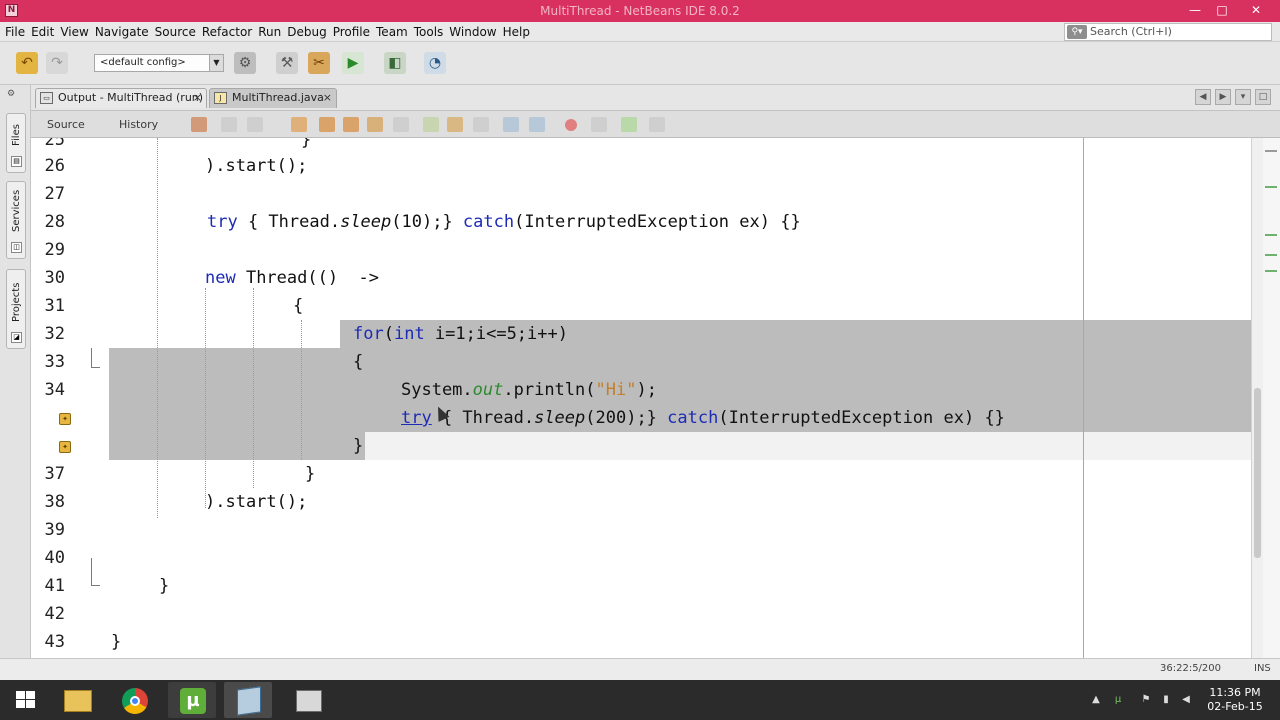 The width and height of the screenshot is (1280, 720). I want to click on menu-profile: Profile, so click(353, 32).